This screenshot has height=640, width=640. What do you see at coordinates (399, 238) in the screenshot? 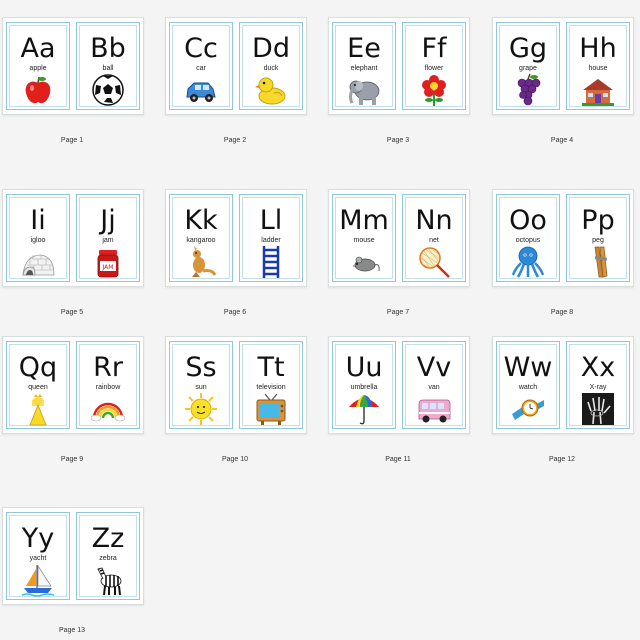
I see `flashcard-page-7: Mm mouse Nn net` at bounding box center [399, 238].